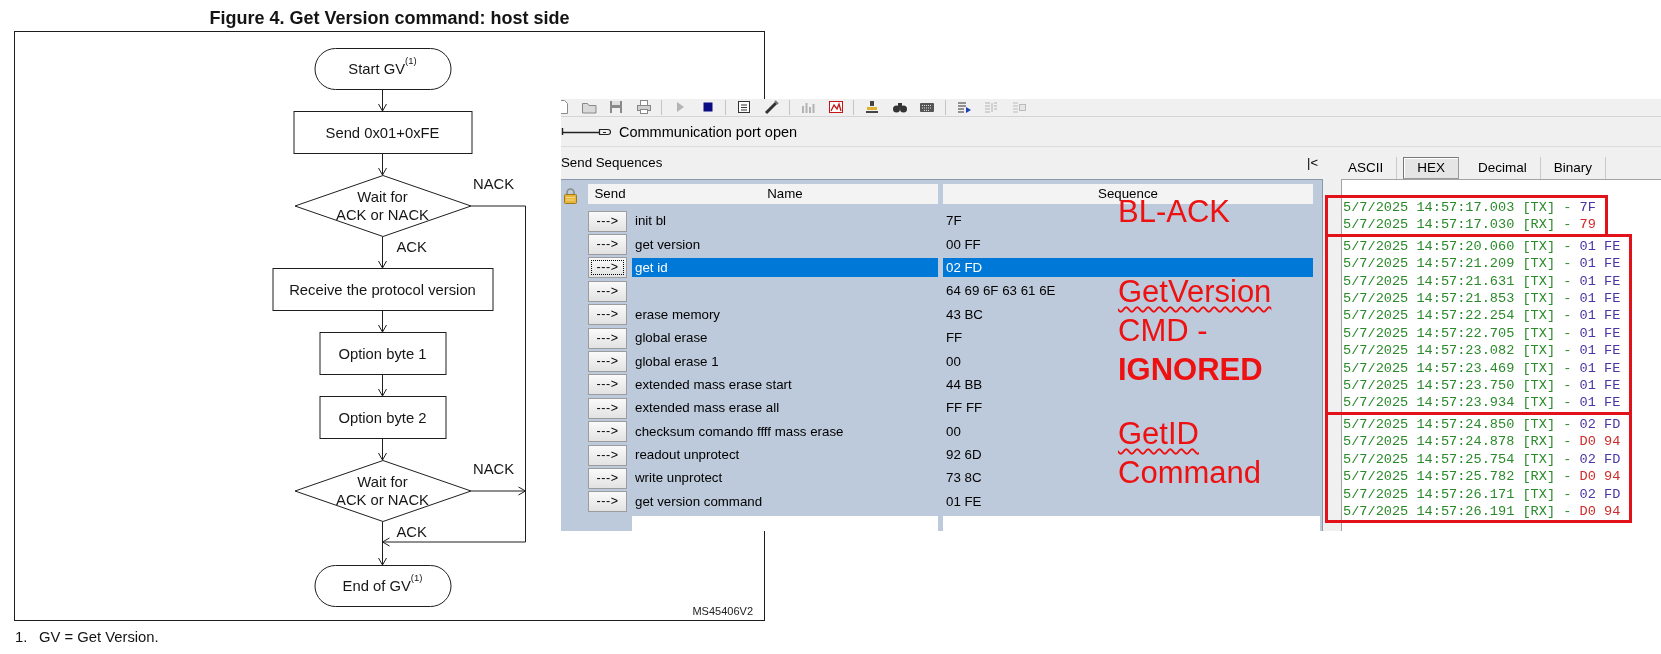 This screenshot has height=654, width=1661. Describe the element at coordinates (389, 18) in the screenshot. I see `figure-title: Figure 4. Get Version command: host side` at that location.